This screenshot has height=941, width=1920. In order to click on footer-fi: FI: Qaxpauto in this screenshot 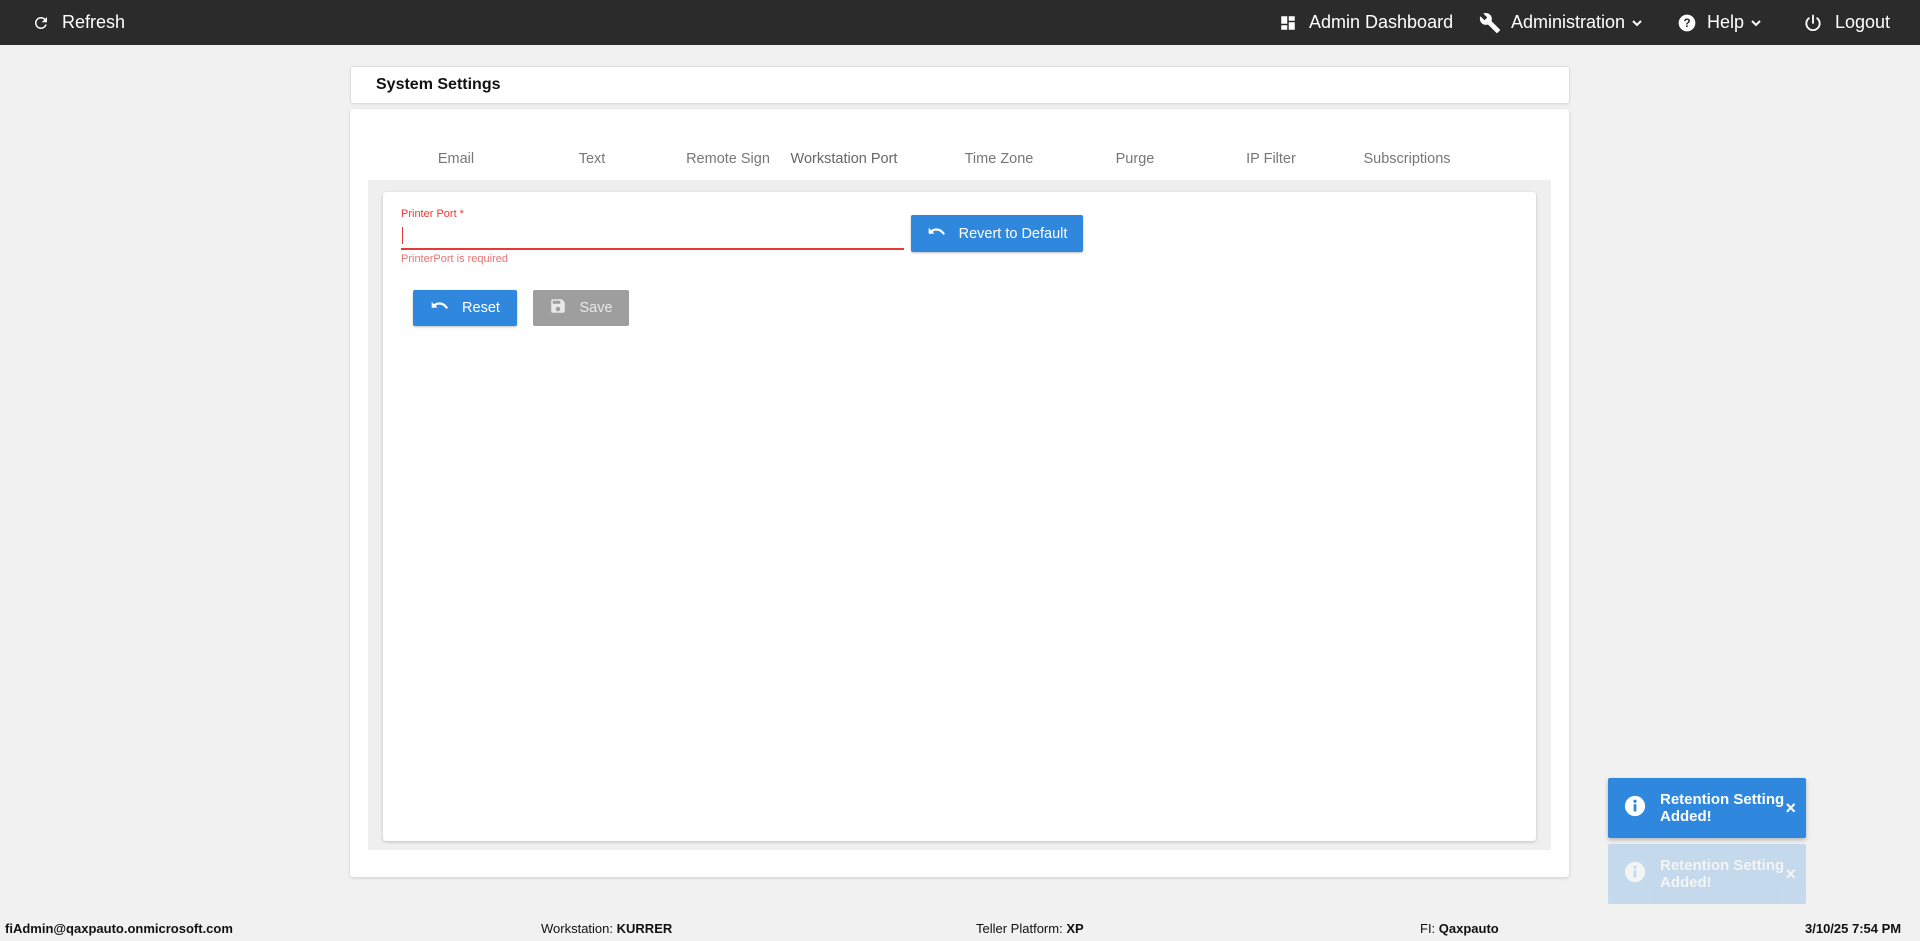, I will do `click(1459, 928)`.